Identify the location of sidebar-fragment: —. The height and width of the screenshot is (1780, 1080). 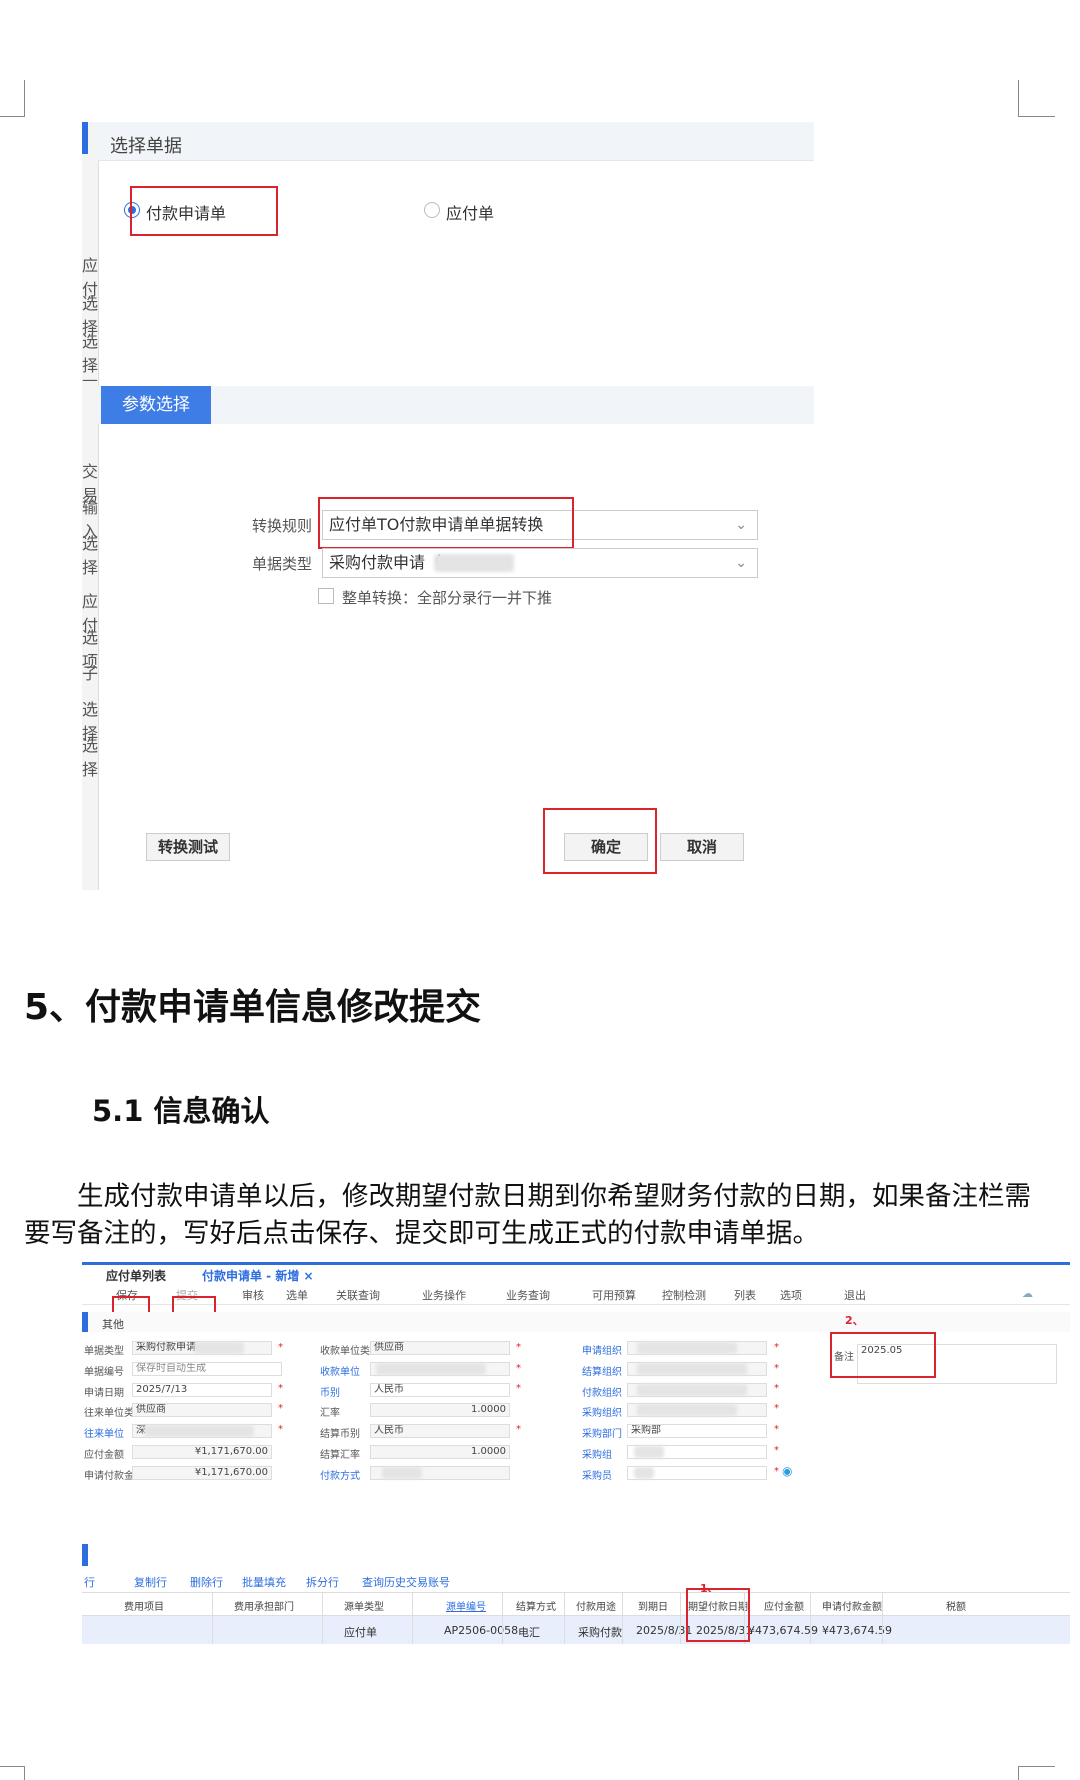
(90, 379).